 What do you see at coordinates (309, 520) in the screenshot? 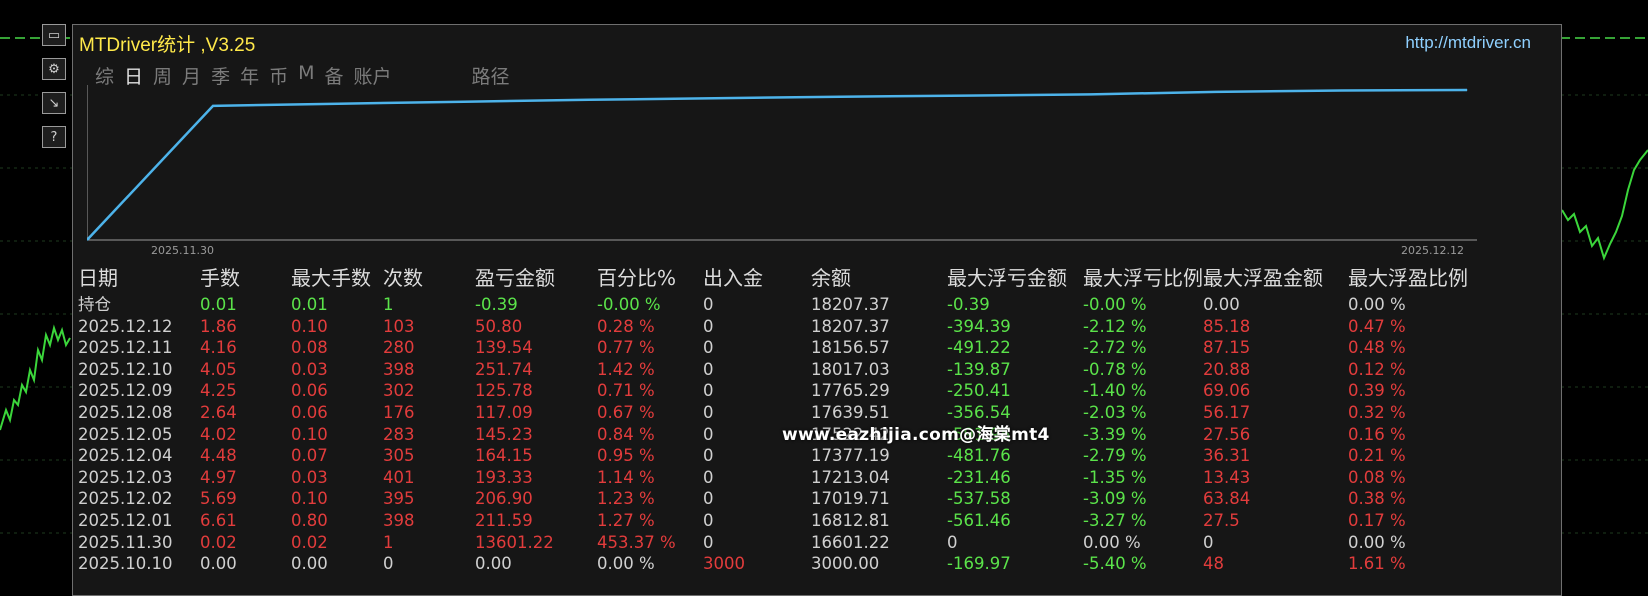
I see `table-cell: 0.80` at bounding box center [309, 520].